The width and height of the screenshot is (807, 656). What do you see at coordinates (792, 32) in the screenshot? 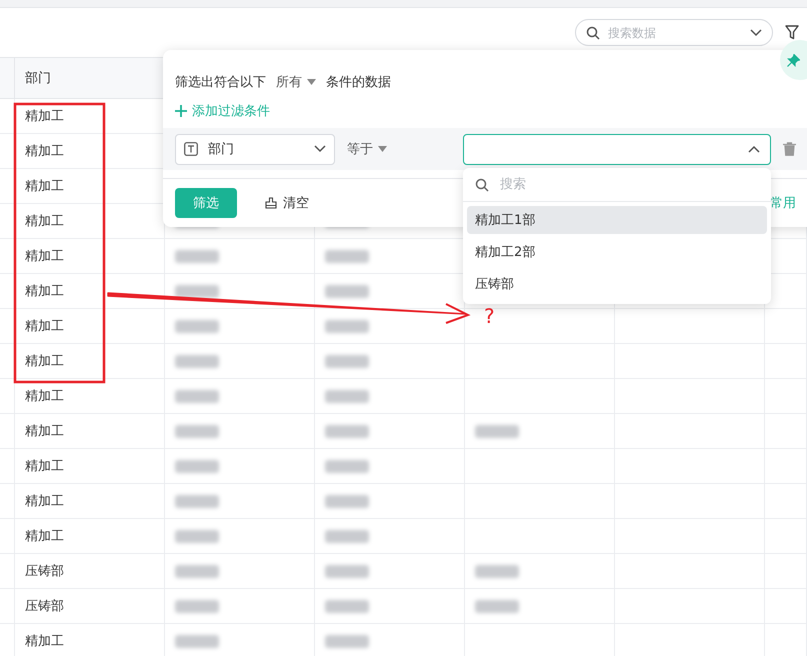
I see `filter-icon` at bounding box center [792, 32].